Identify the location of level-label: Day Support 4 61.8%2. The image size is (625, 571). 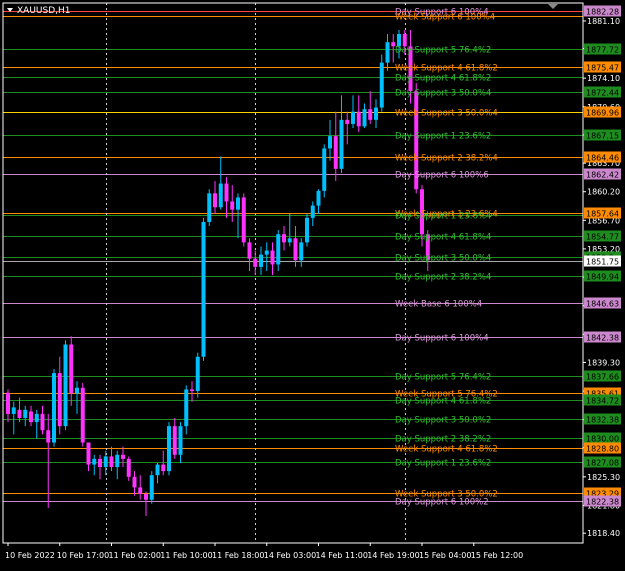
(443, 402).